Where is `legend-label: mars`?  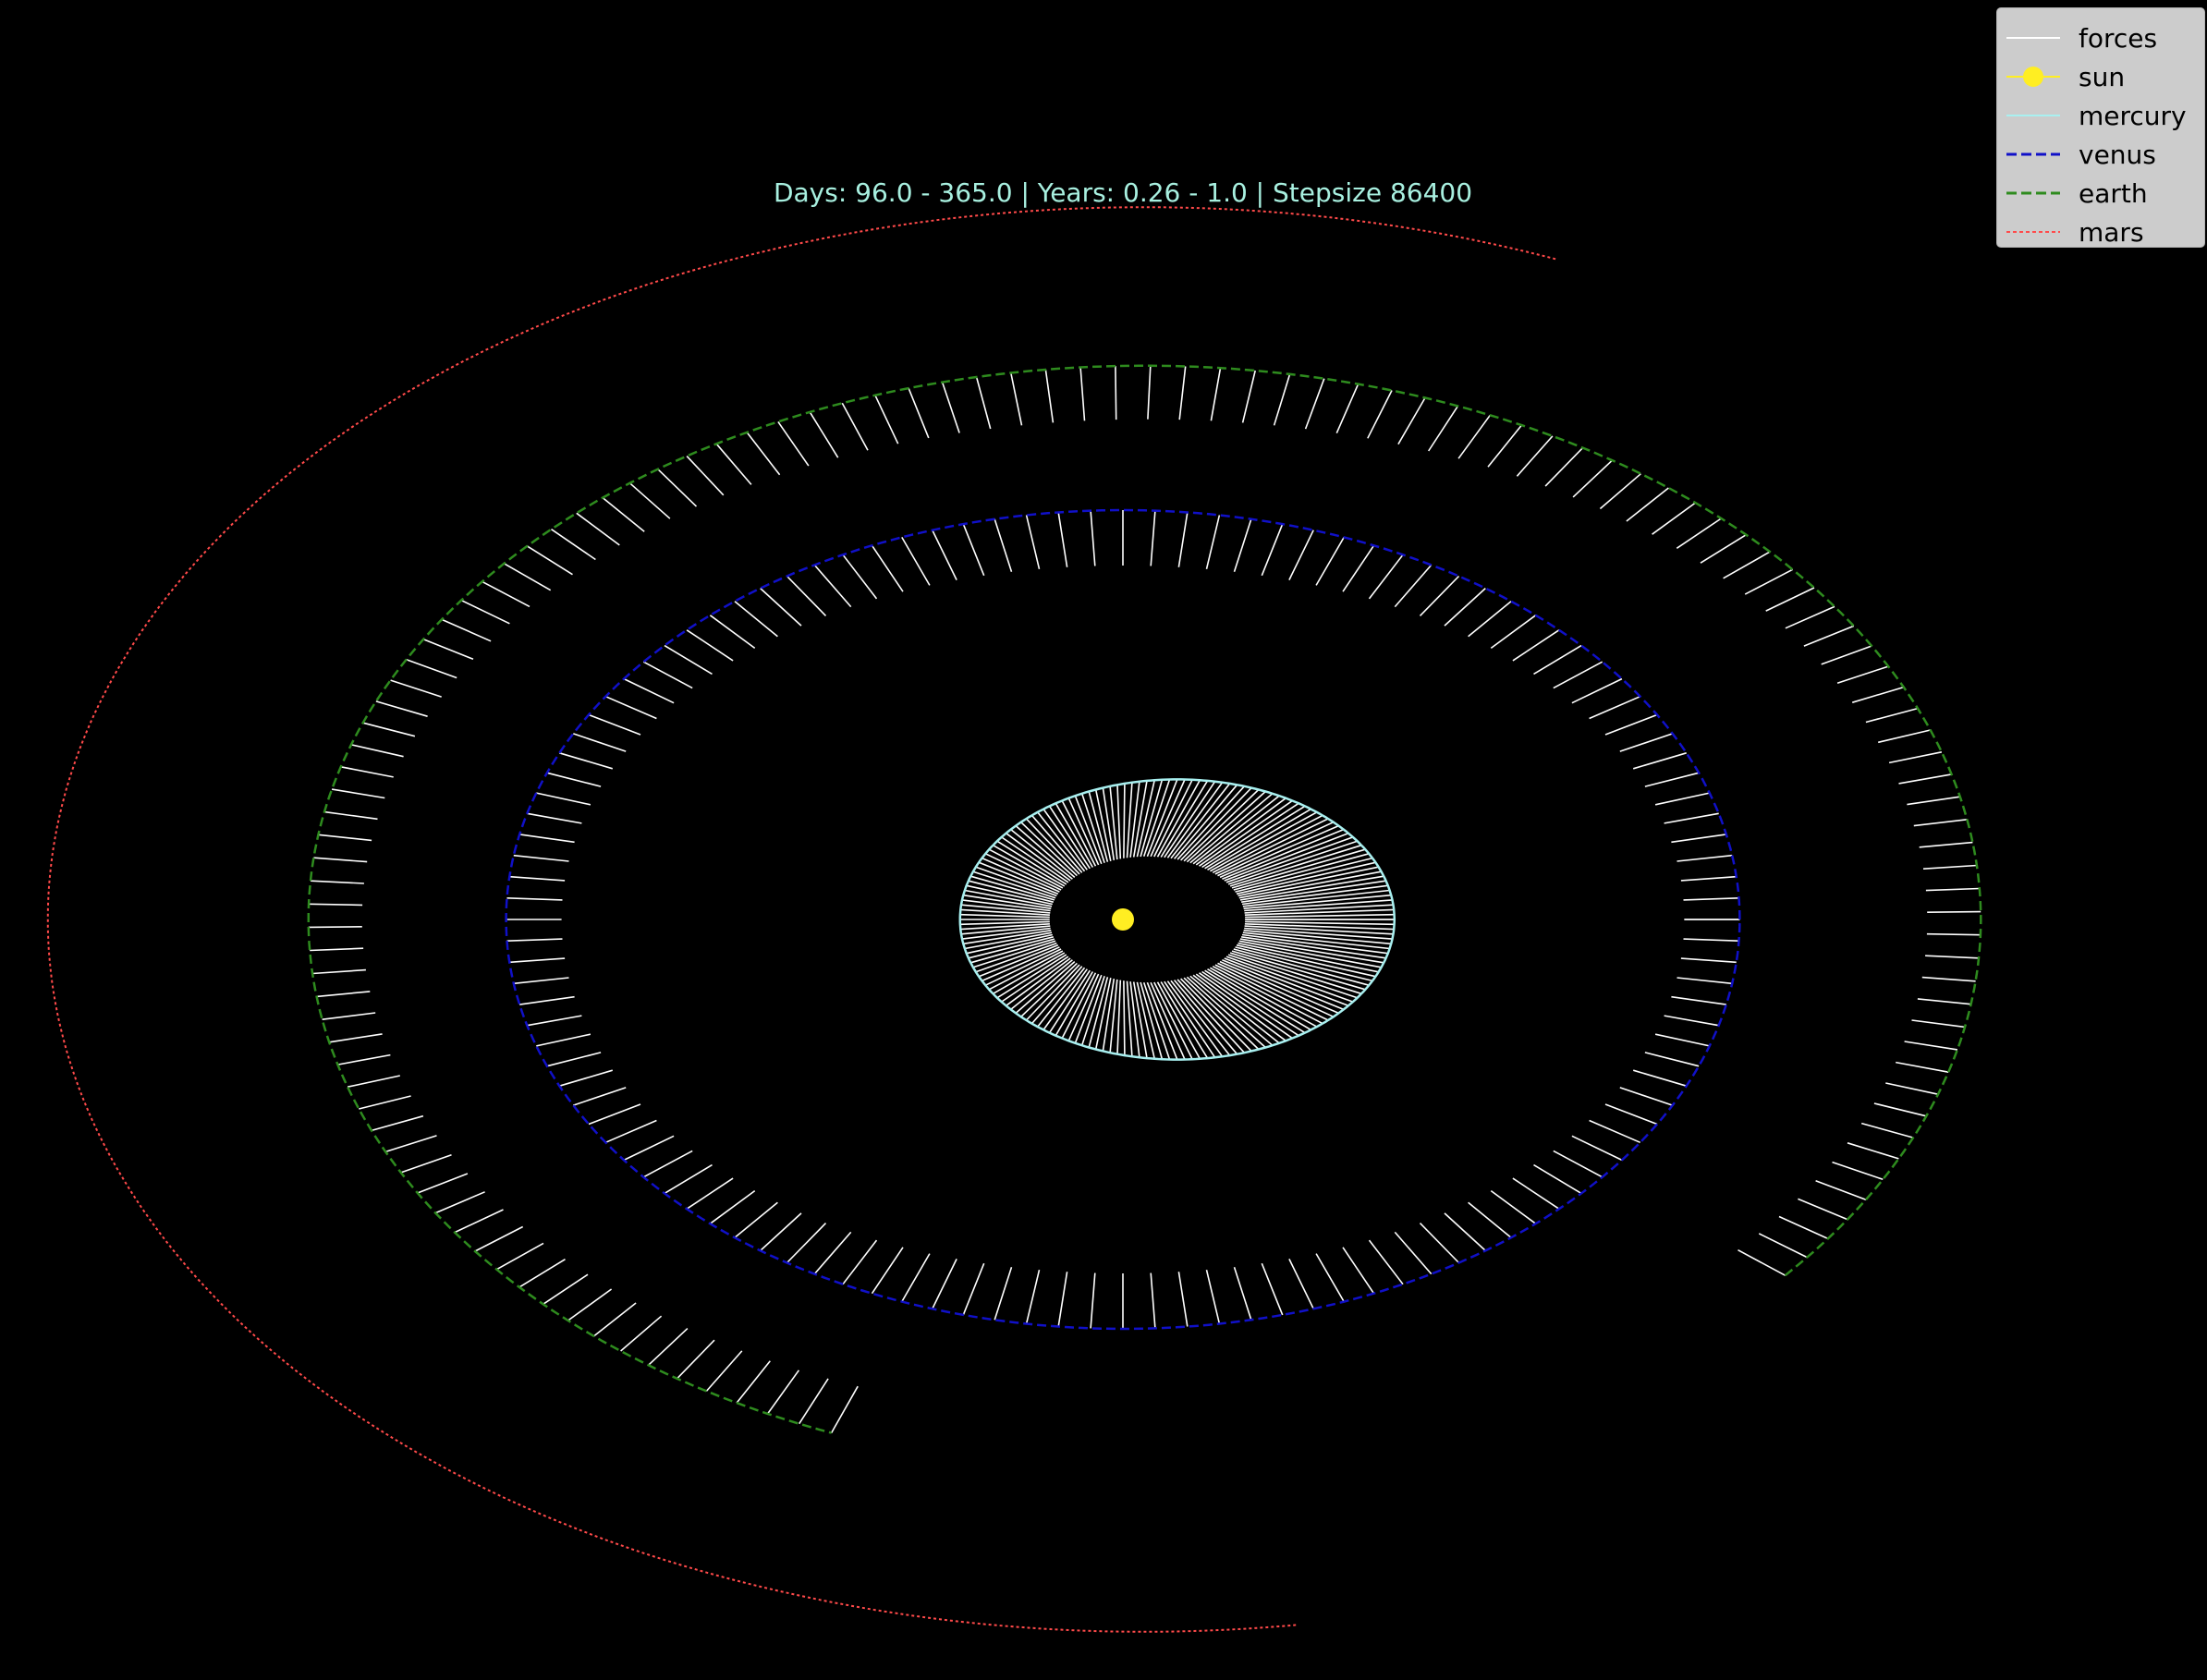
legend-label: mars is located at coordinates (2112, 232).